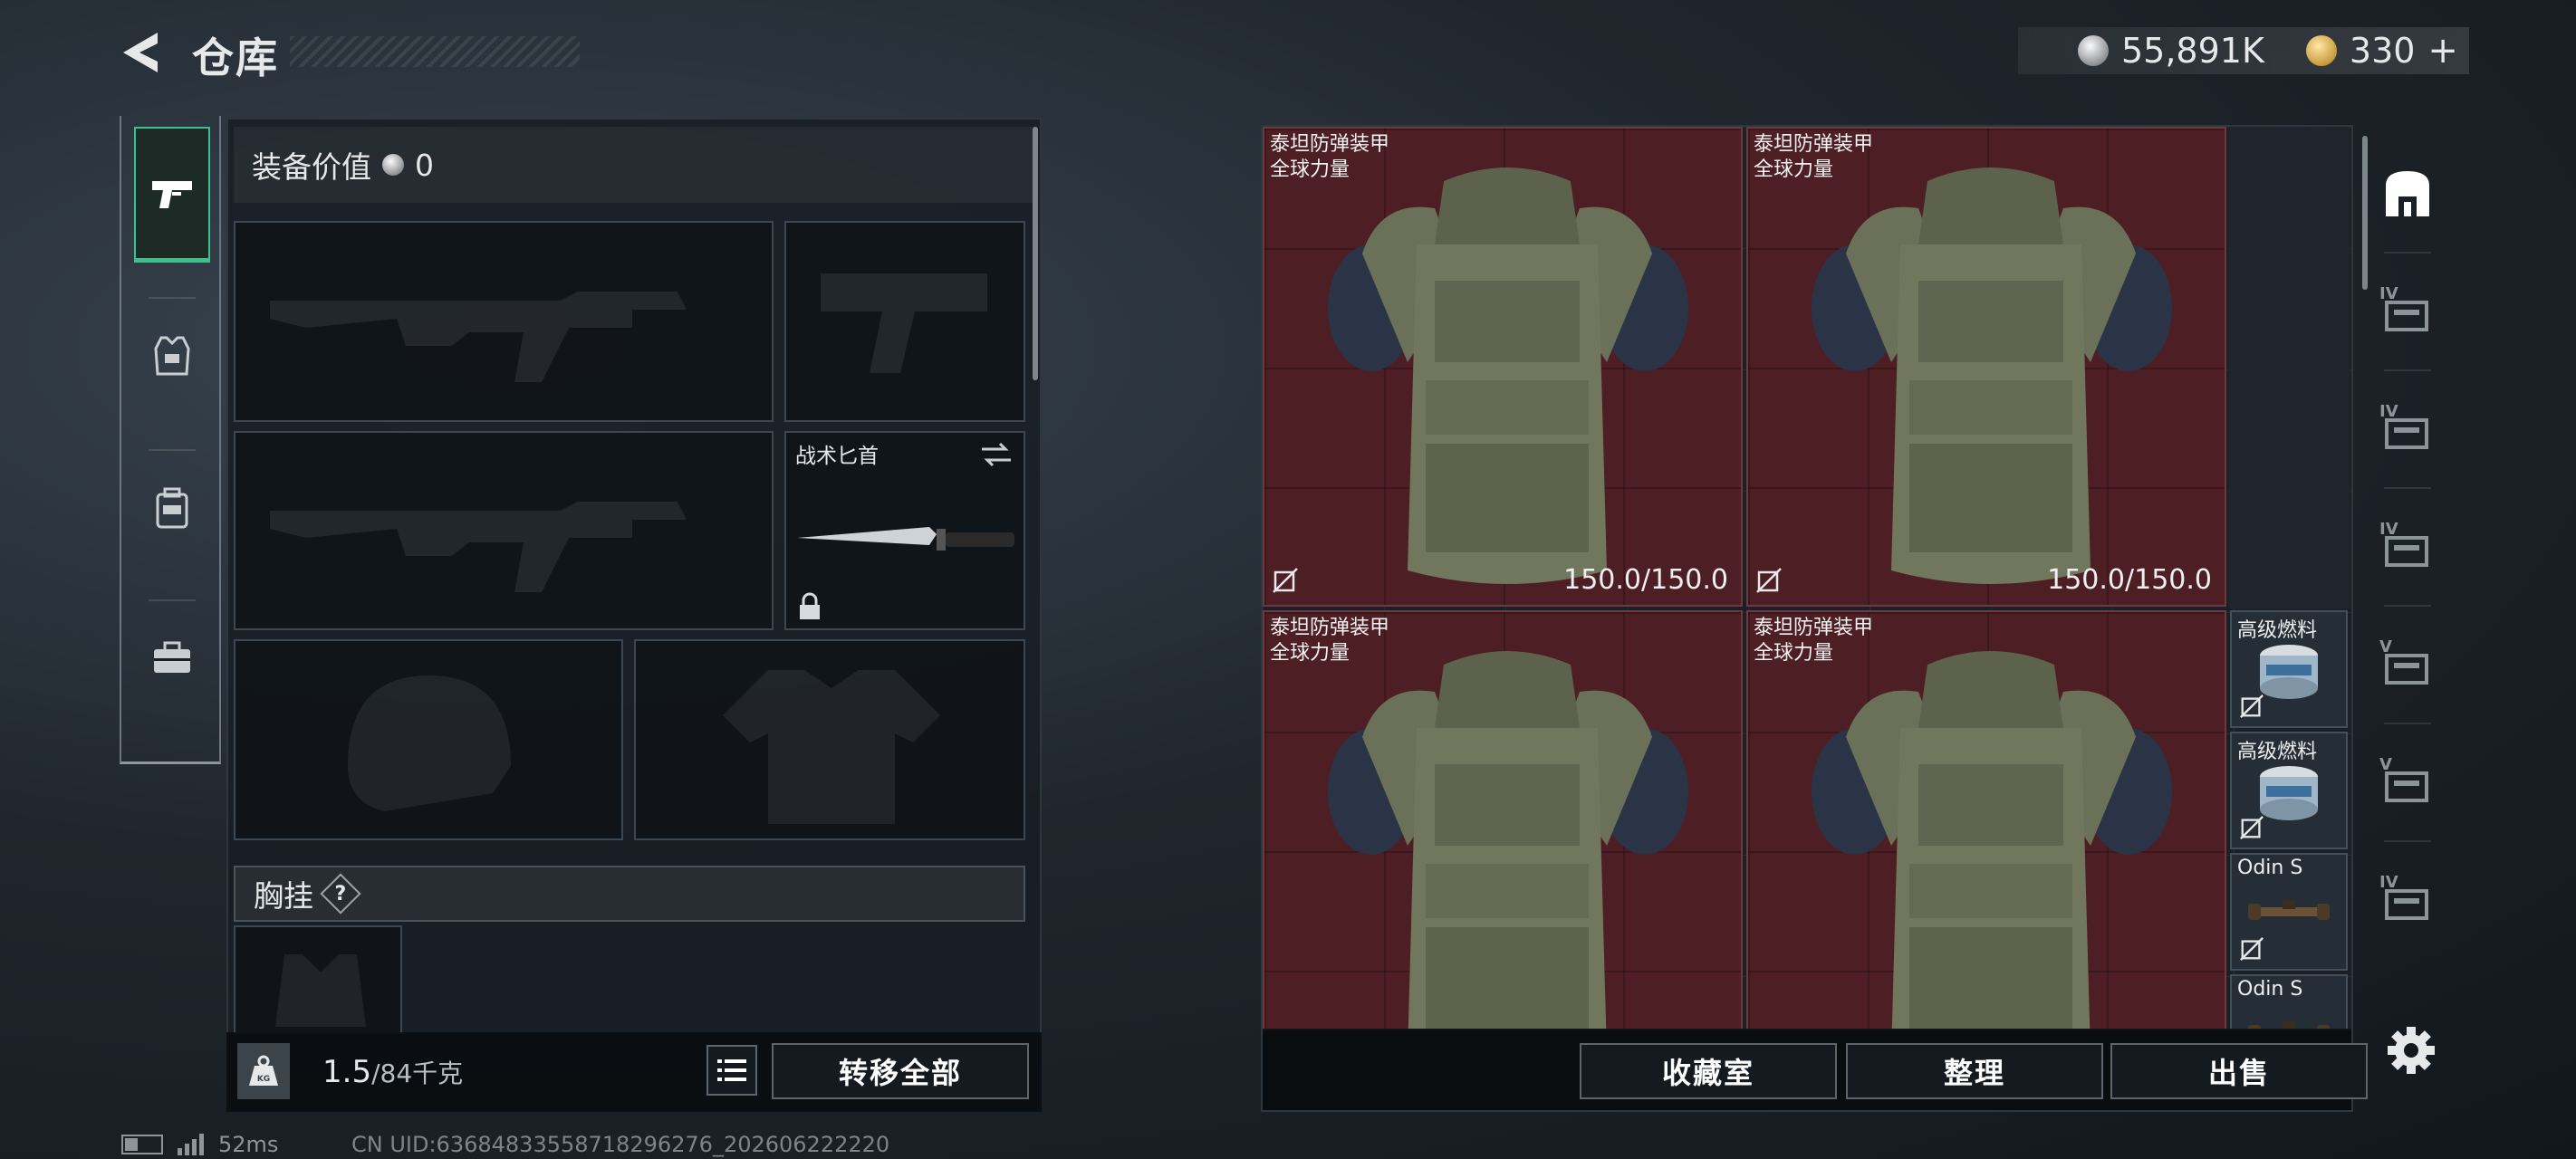 This screenshot has width=2576, height=1159. I want to click on gear-icon, so click(2411, 1051).